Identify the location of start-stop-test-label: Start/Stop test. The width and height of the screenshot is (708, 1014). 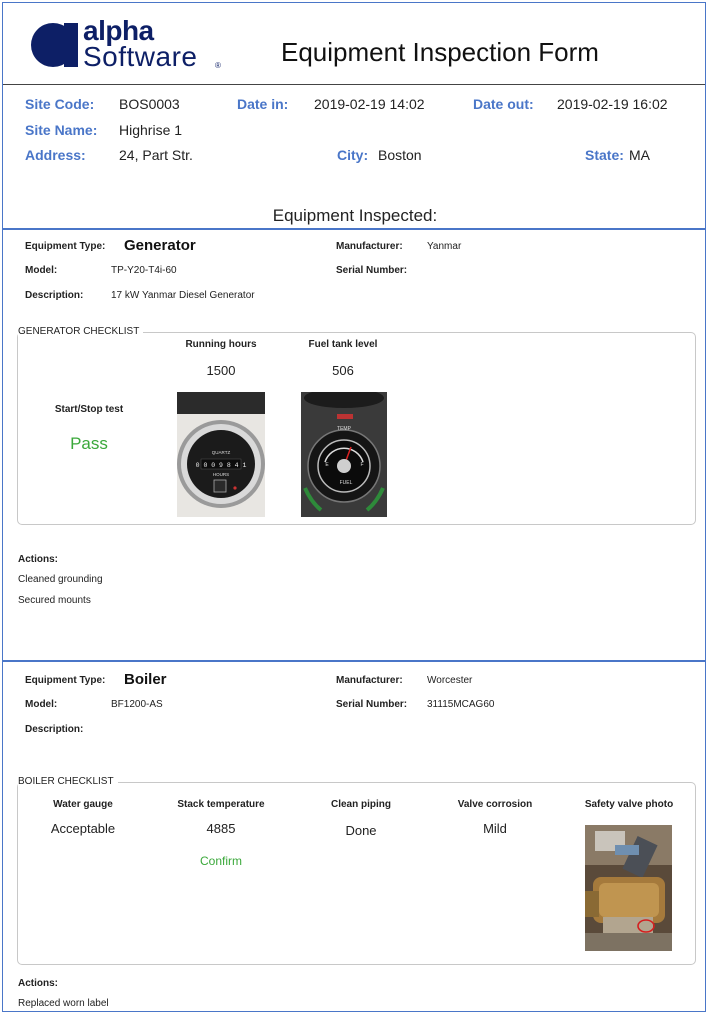
(89, 409).